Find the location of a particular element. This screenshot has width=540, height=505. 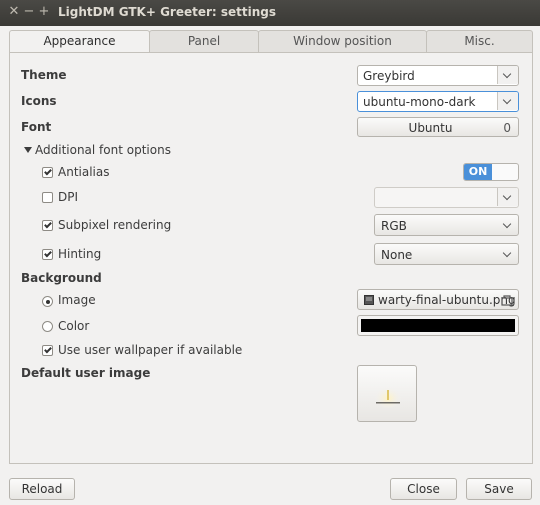

font-label: Font is located at coordinates (36, 127).